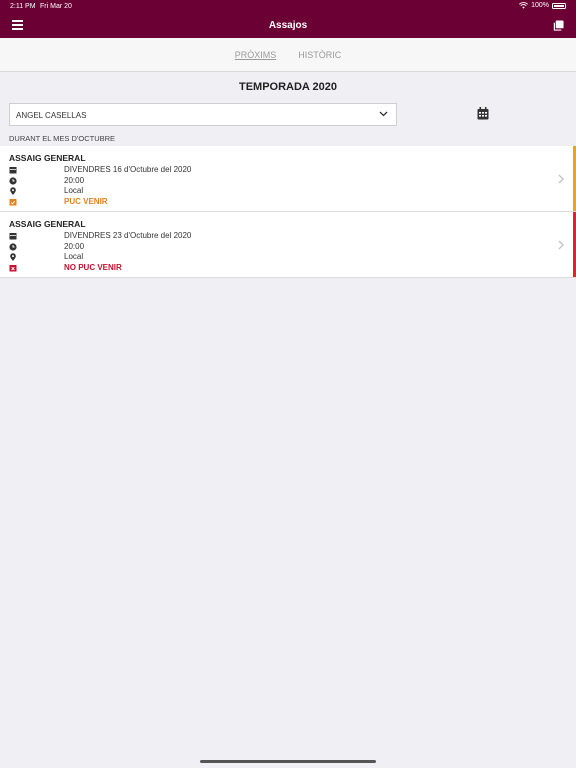 The image size is (576, 768). Describe the element at coordinates (383, 114) in the screenshot. I see `chevron-down-icon` at that location.